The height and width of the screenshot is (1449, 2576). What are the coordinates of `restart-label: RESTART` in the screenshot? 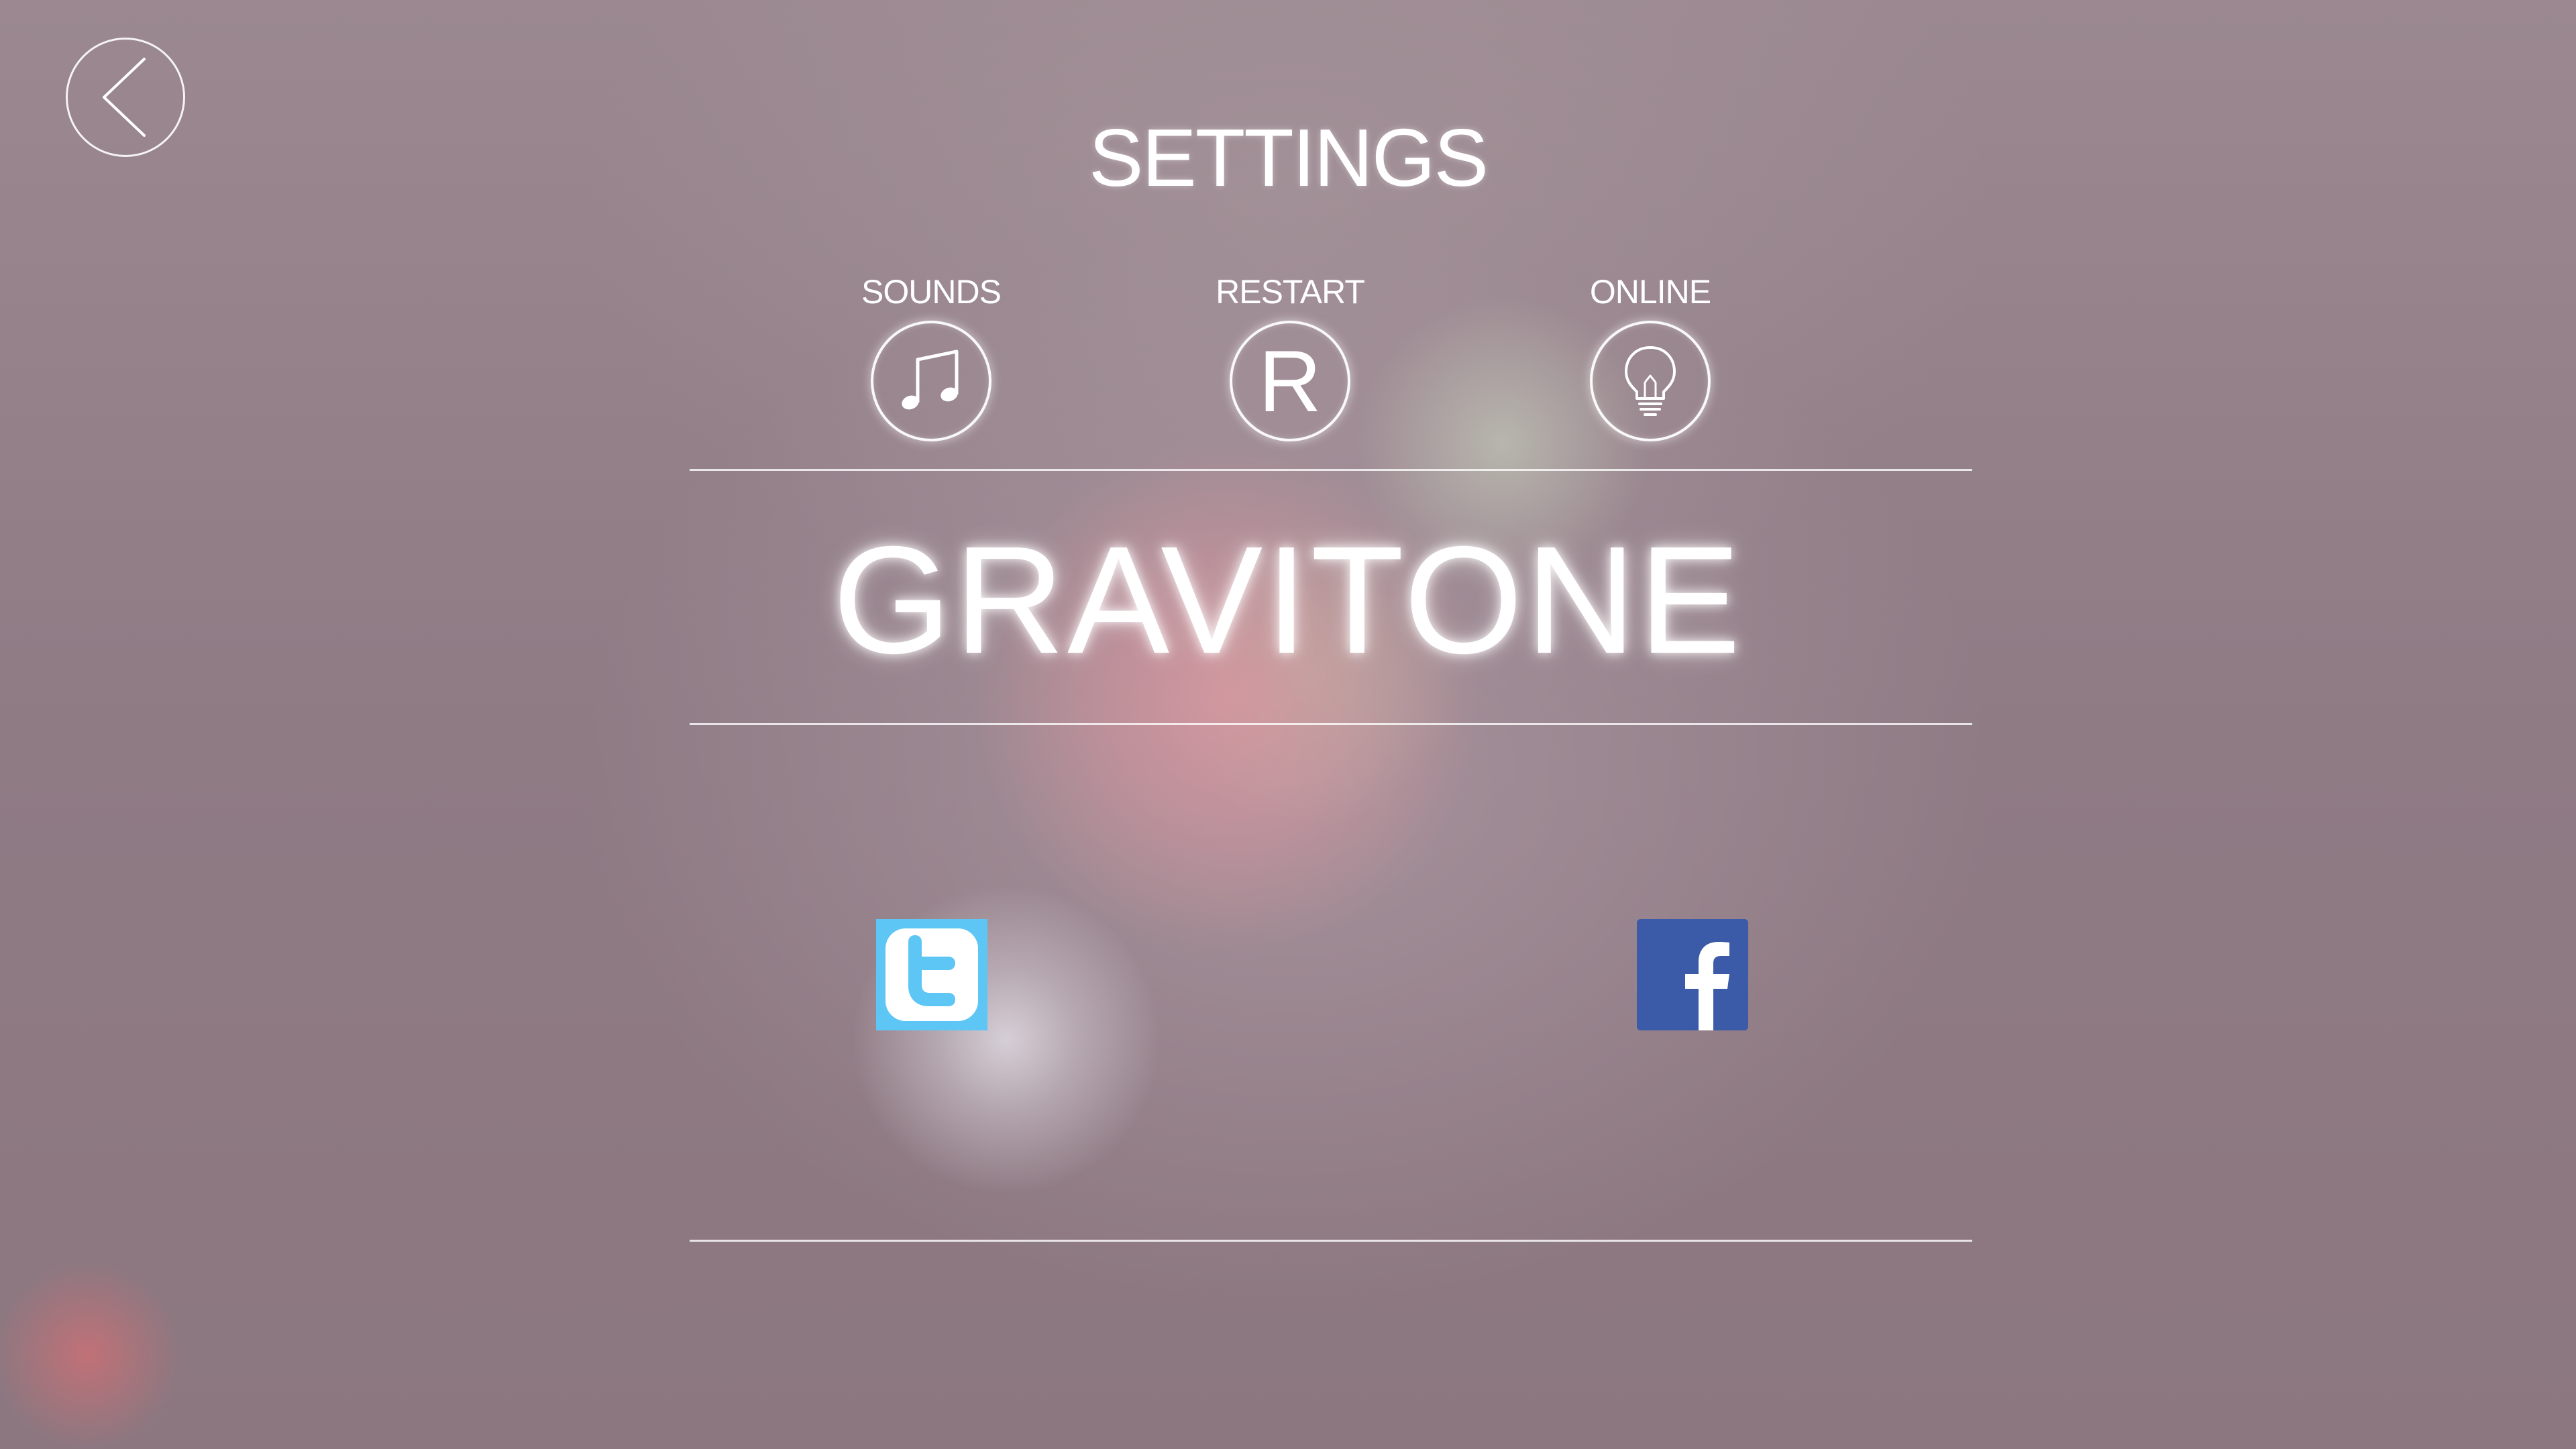 It's located at (1290, 292).